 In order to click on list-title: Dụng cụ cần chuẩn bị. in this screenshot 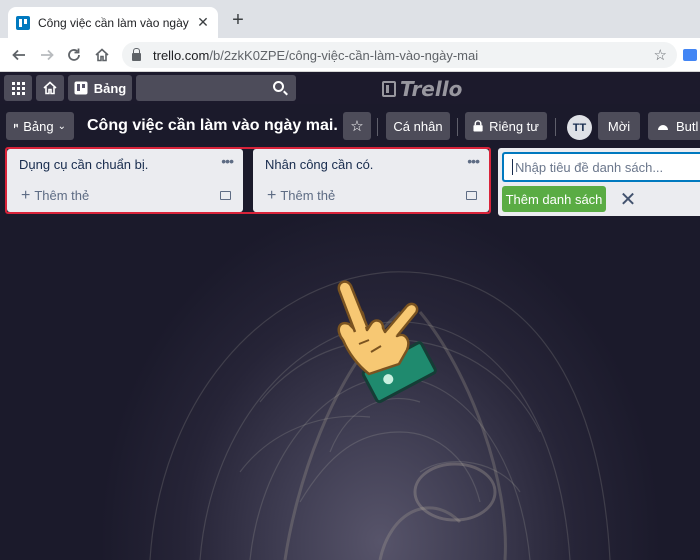, I will do `click(83, 164)`.